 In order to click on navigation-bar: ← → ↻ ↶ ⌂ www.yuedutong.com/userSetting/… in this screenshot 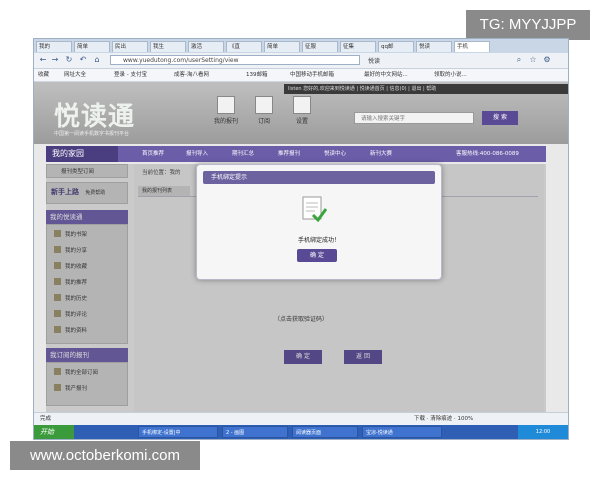, I will do `click(301, 61)`.